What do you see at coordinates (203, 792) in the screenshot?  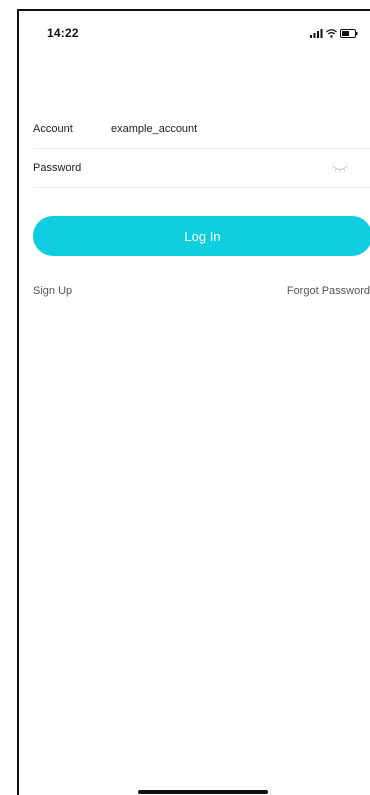 I see `home-indicator` at bounding box center [203, 792].